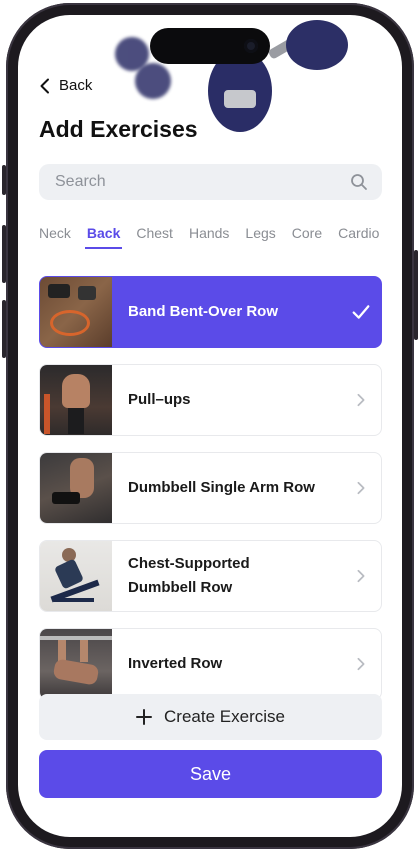  Describe the element at coordinates (189, 575) in the screenshot. I see `exercise-label: Chest-Supported Dumbbell Row` at that location.